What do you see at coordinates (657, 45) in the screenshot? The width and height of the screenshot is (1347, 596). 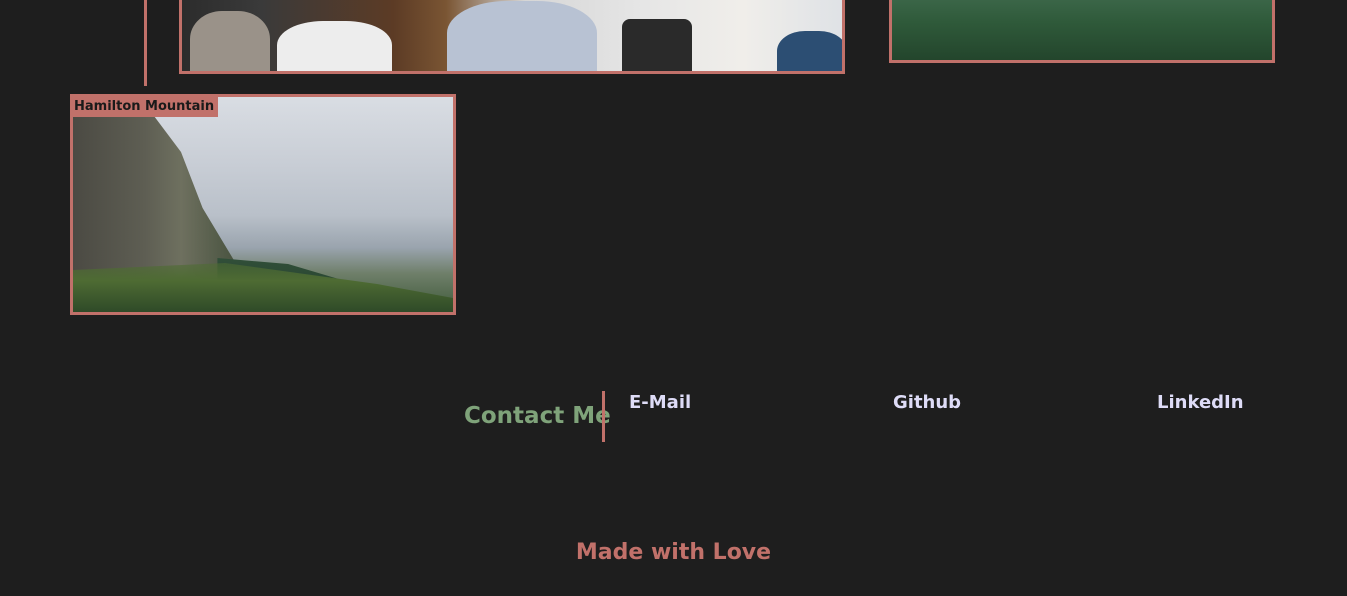 I see `chair-shape` at bounding box center [657, 45].